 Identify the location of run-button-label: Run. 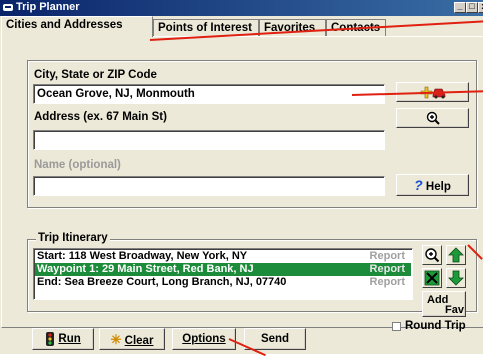
(69, 339).